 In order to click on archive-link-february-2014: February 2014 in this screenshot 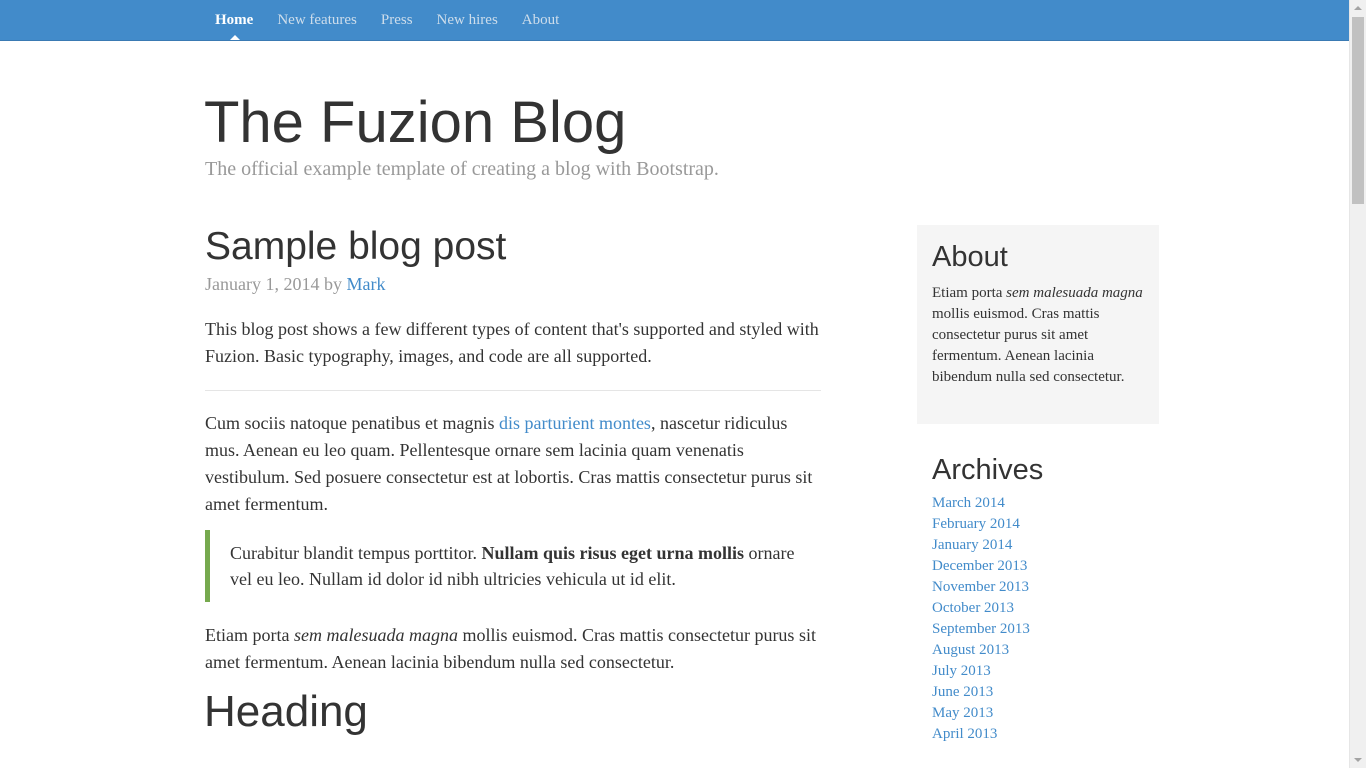, I will do `click(976, 524)`.